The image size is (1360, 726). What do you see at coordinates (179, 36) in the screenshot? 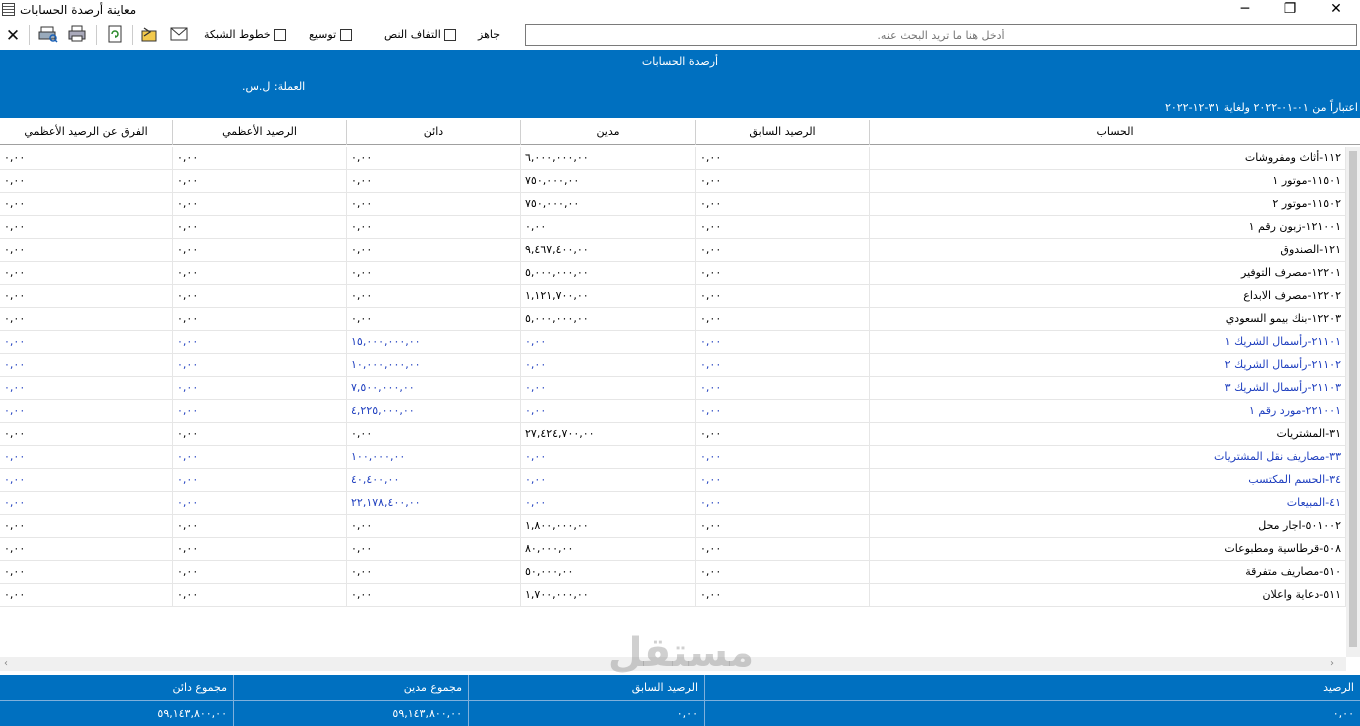
I see `email-icon` at bounding box center [179, 36].